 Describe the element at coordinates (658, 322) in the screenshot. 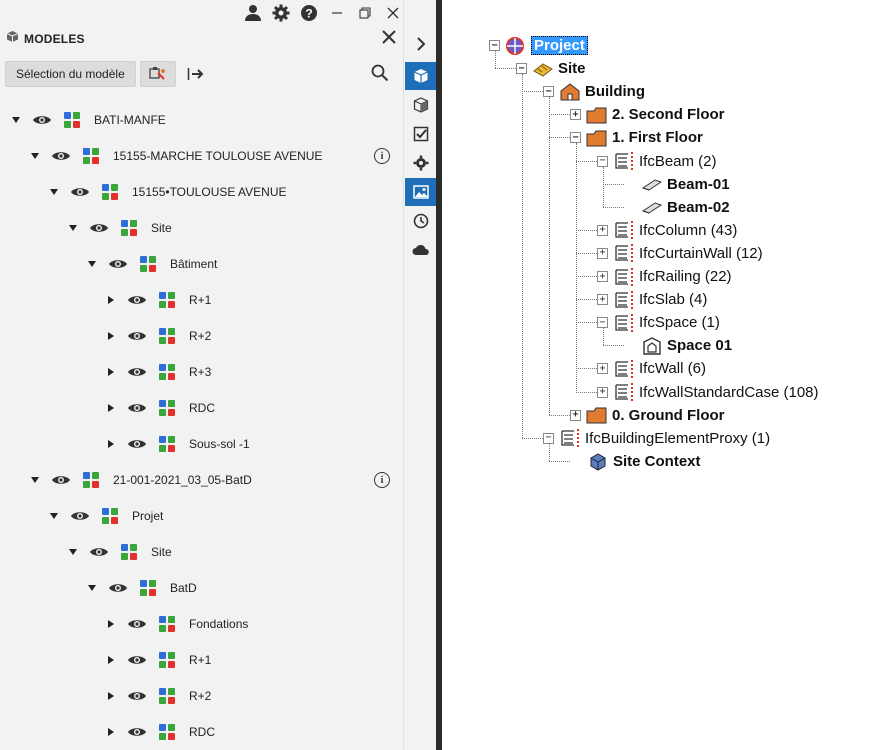

I see `ifc-tree-node: − IfcSpace (1)` at that location.